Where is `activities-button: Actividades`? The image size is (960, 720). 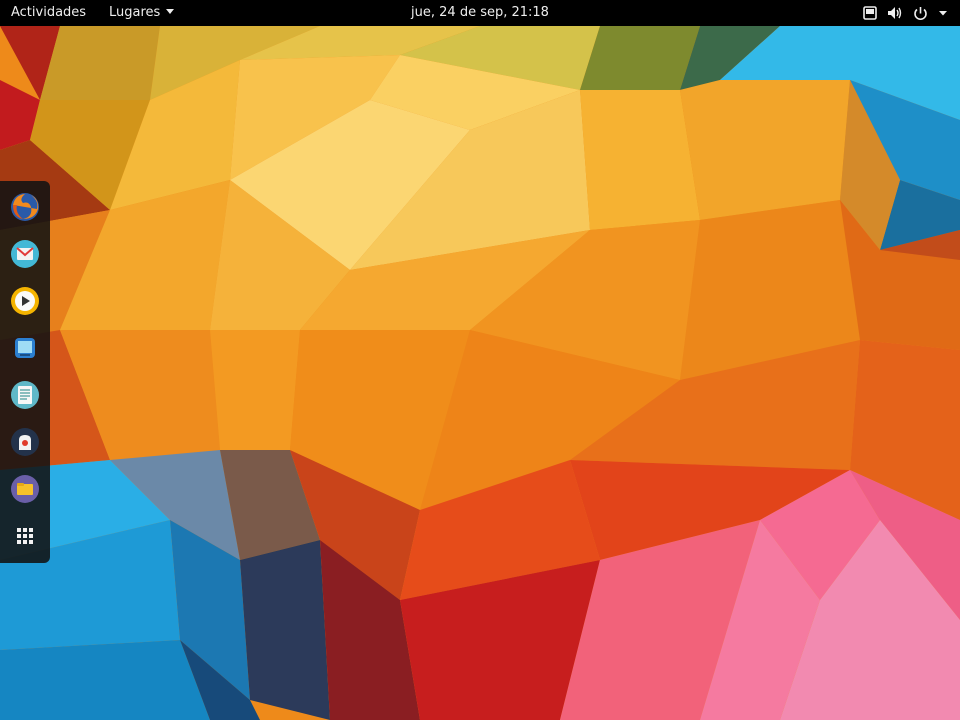
activities-button: Actividades is located at coordinates (48, 13).